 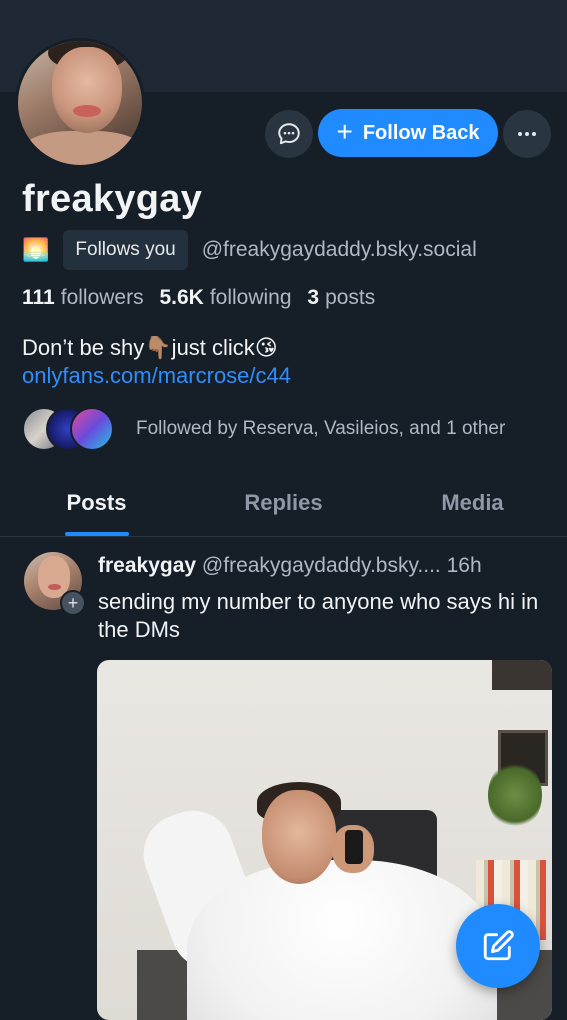 I want to click on chat-bubble-icon, so click(x=289, y=134).